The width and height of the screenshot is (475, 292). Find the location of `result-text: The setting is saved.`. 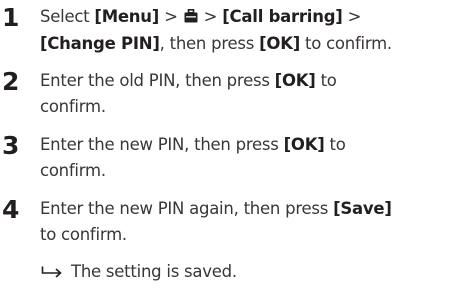

result-text: The setting is saved. is located at coordinates (154, 271).